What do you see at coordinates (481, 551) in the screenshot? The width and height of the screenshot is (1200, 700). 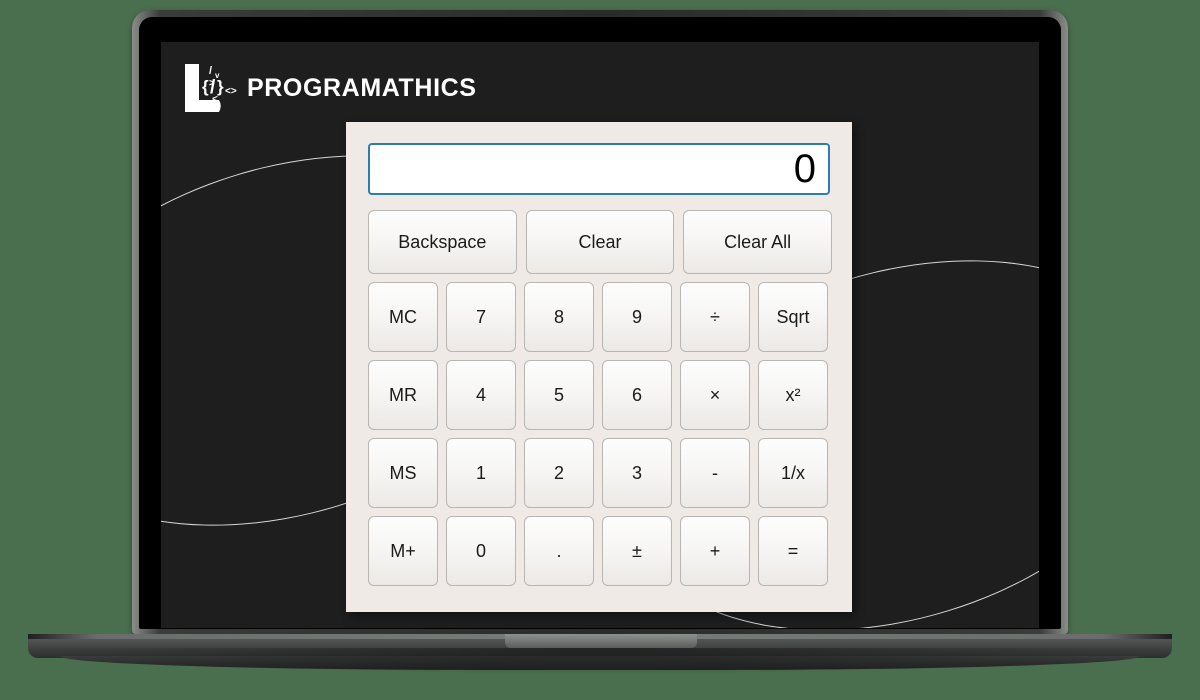 I see `digit-0-button: 0` at bounding box center [481, 551].